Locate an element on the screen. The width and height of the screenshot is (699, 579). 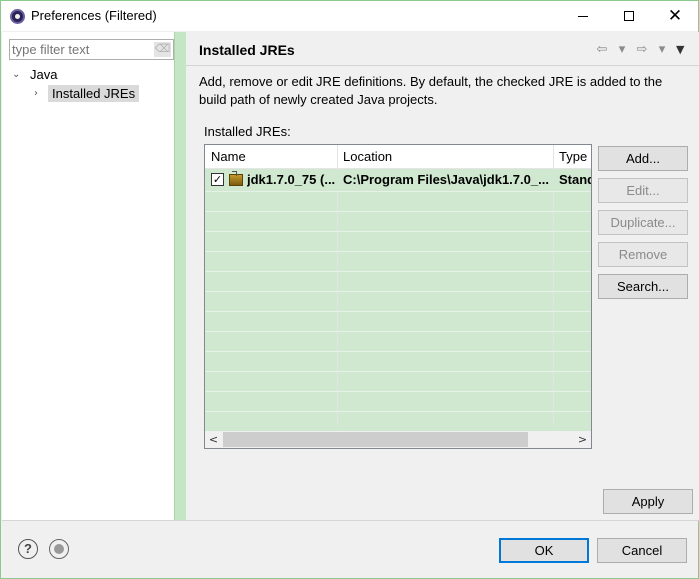
import-export-icon is located at coordinates (59, 549).